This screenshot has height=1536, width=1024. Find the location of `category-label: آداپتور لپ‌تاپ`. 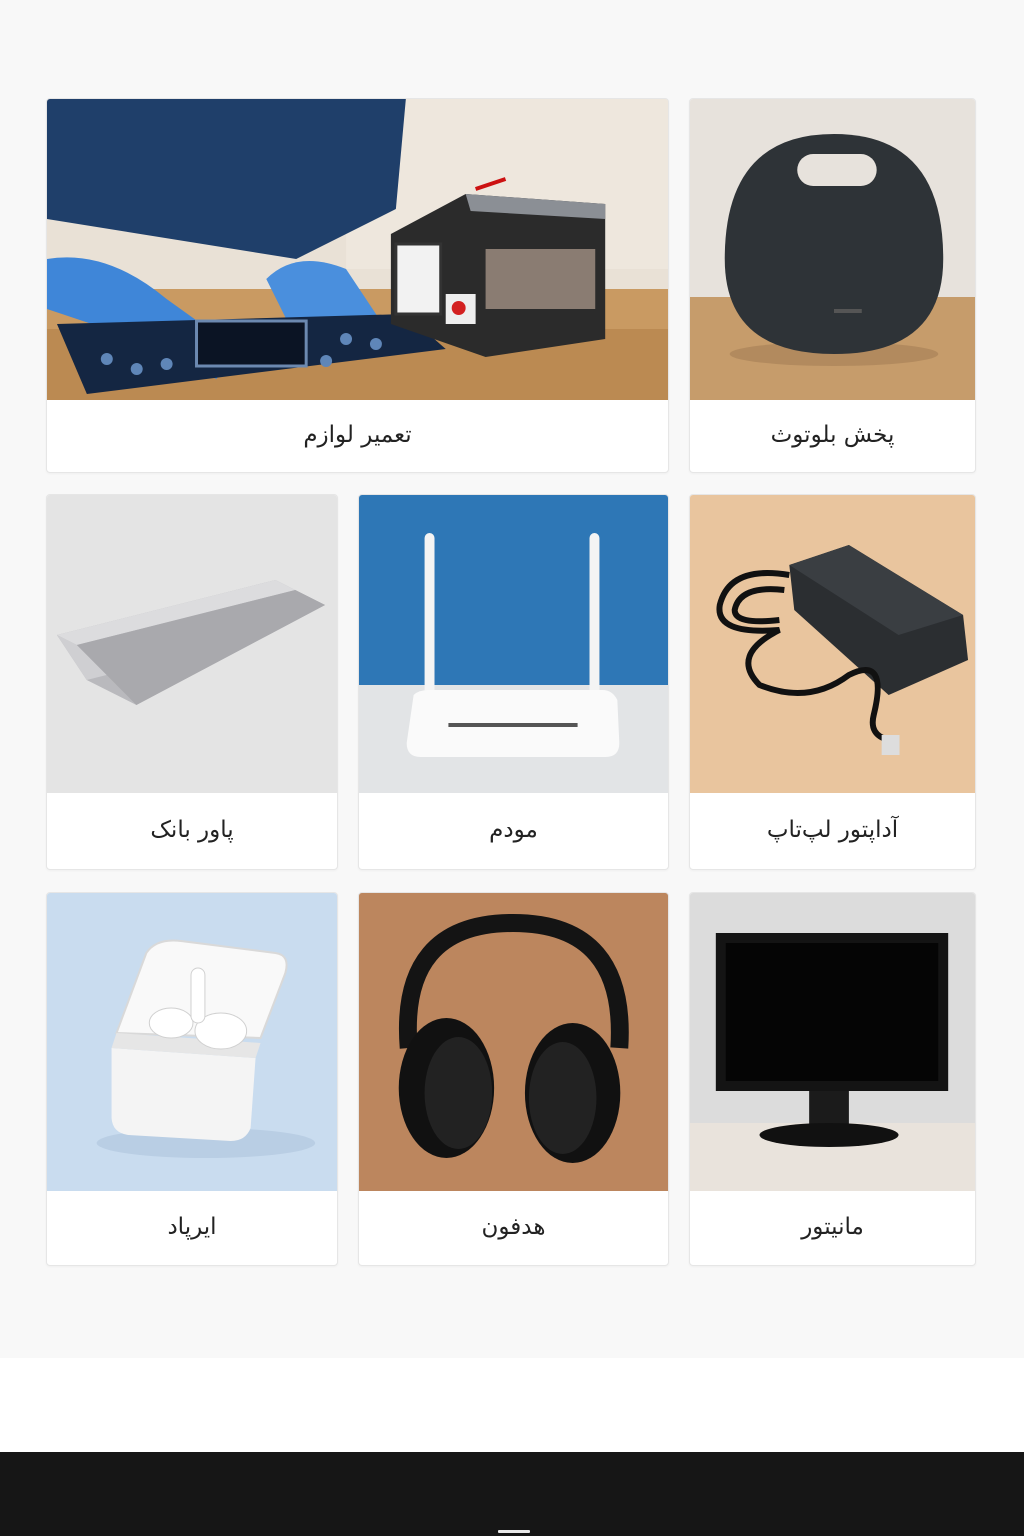

category-label: آداپتور لپ‌تاپ is located at coordinates (832, 830).